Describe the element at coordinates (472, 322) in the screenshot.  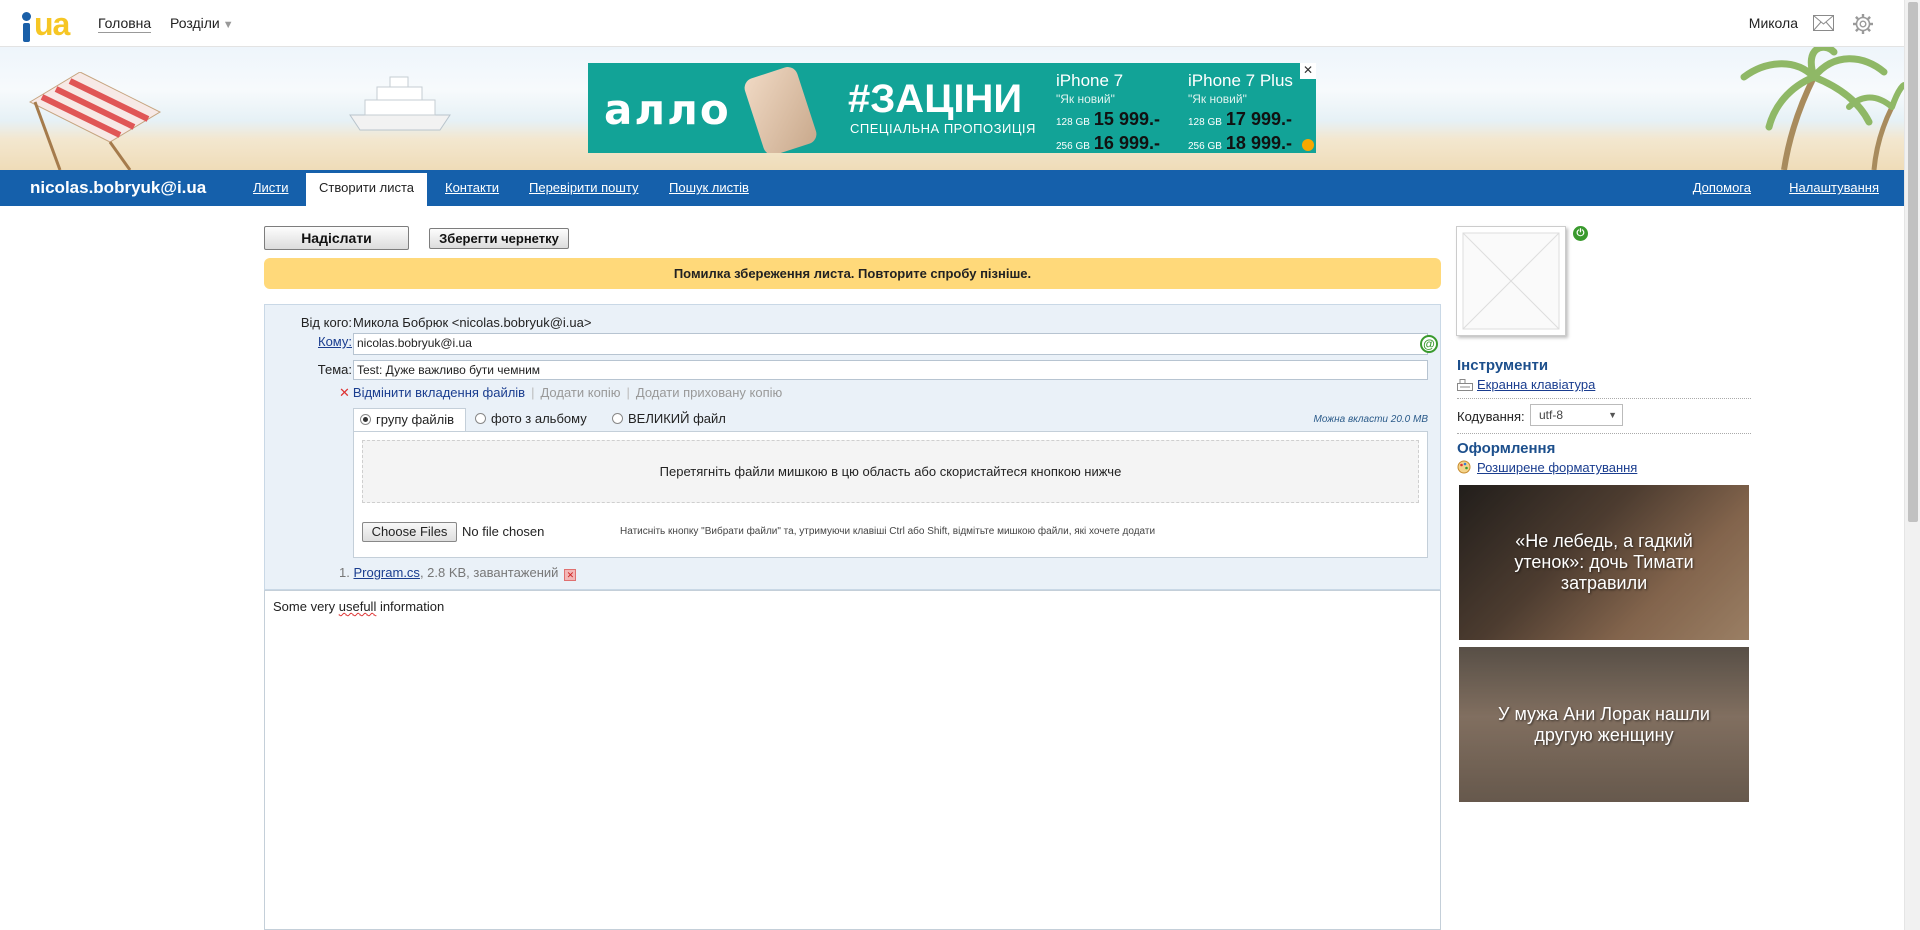
I see `from-value: Микола Бобрюк <nicolas.bobryuk@i.ua>` at that location.